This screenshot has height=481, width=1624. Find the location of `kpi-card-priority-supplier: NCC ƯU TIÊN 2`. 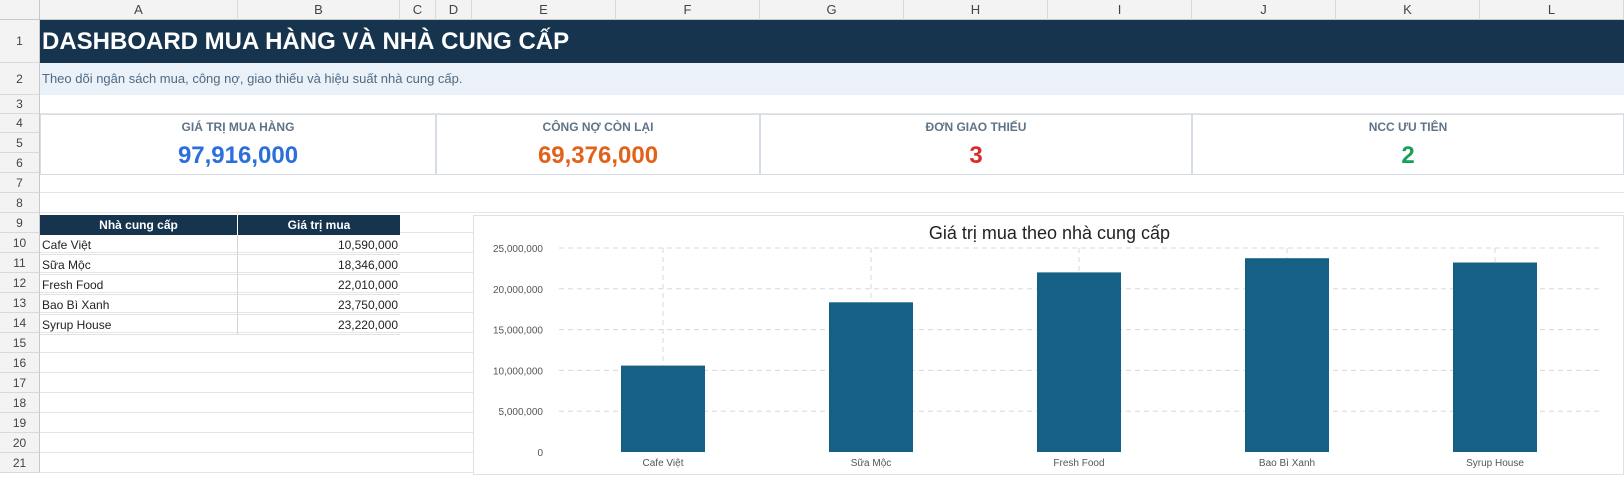

kpi-card-priority-supplier: NCC ƯU TIÊN 2 is located at coordinates (1408, 144).